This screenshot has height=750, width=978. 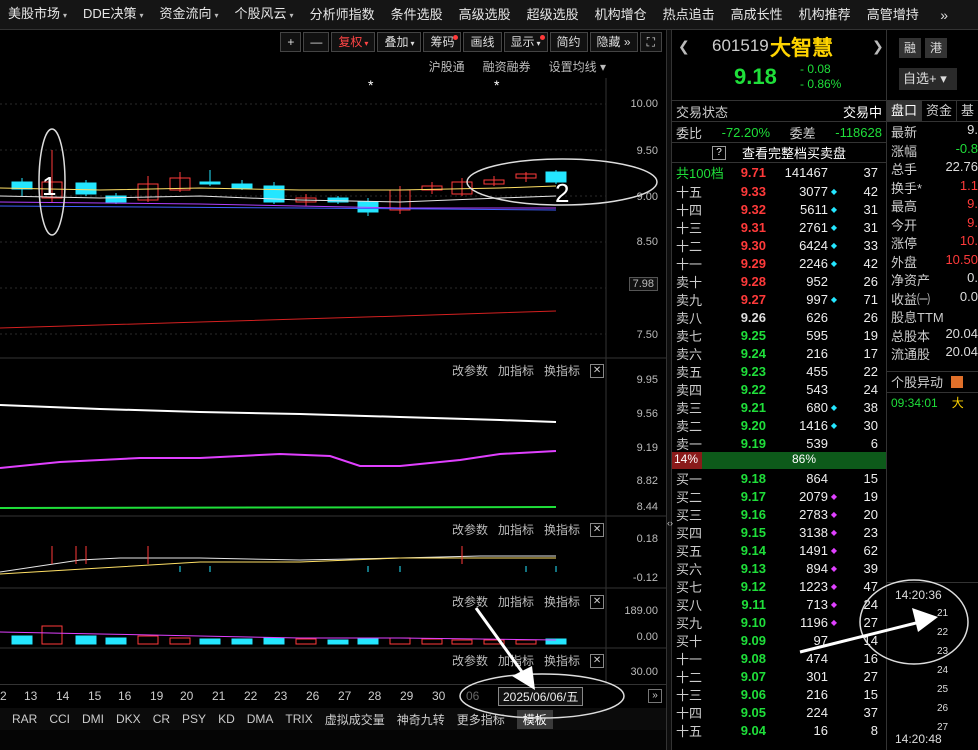 I want to click on ma-settings-dropdown: 设置均线 ▾, so click(x=577, y=66).